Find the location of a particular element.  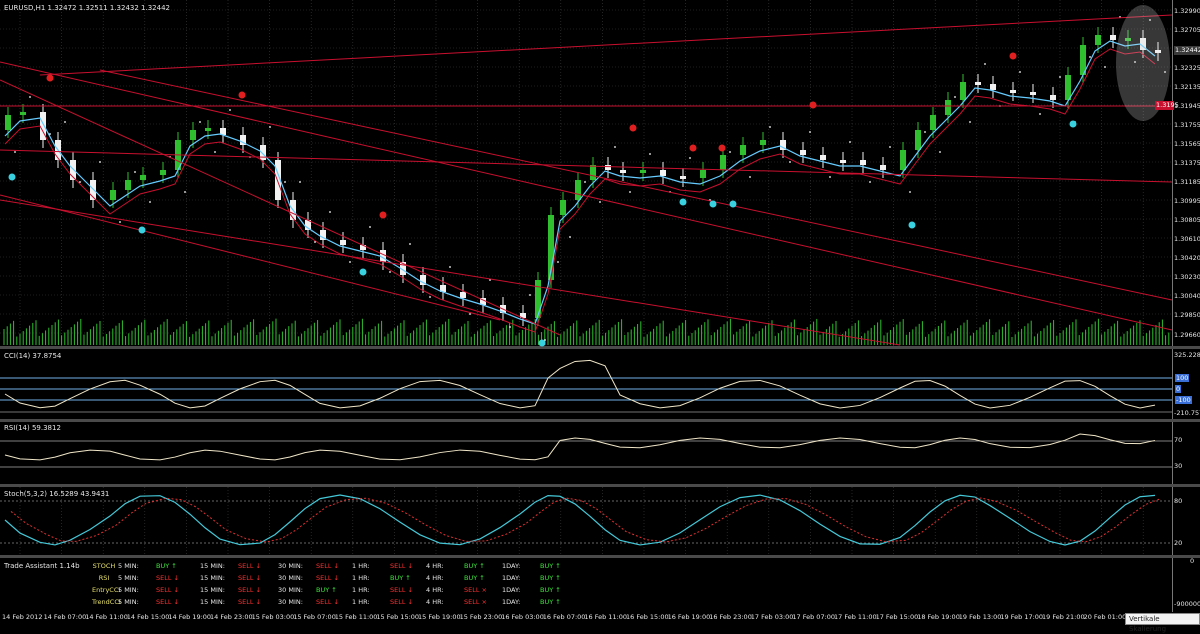

time-axis-label: 16 Feb 07:00 is located at coordinates (564, 617).